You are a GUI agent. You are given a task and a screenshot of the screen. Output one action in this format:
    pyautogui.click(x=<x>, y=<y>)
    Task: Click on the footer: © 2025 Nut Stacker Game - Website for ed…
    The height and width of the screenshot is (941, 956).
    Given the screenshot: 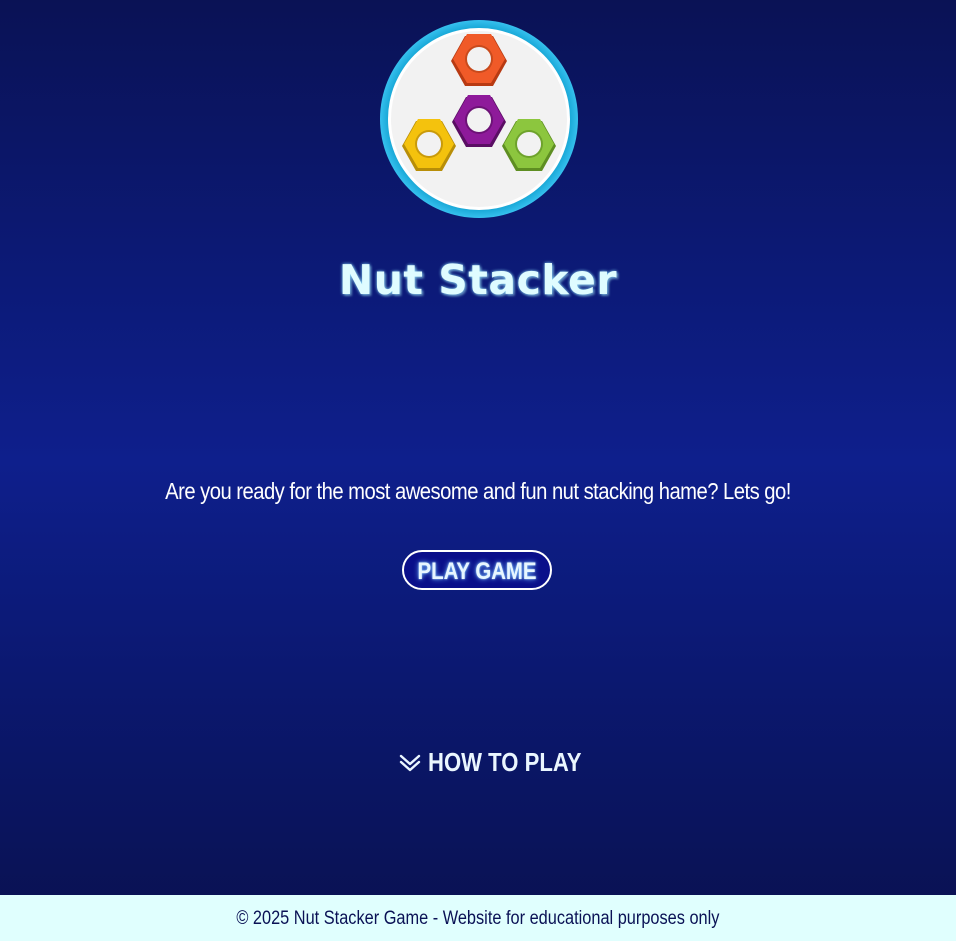 What is the action you would take?
    pyautogui.click(x=478, y=918)
    